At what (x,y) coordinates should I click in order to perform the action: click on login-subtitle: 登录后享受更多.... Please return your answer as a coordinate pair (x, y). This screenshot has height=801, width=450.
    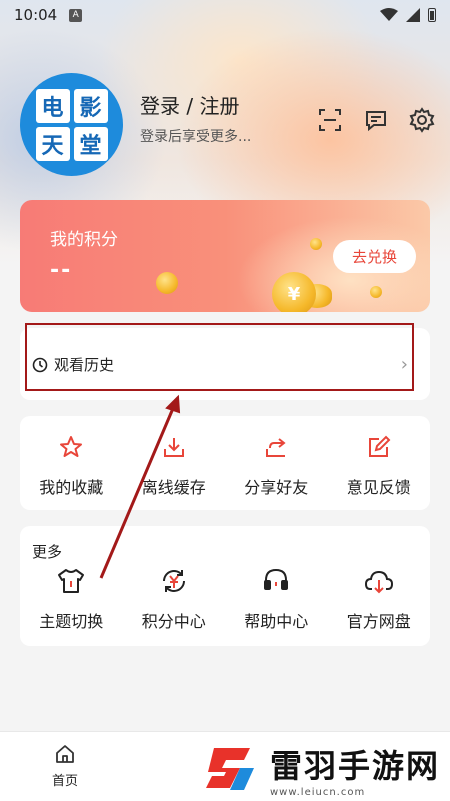
    Looking at the image, I should click on (196, 137).